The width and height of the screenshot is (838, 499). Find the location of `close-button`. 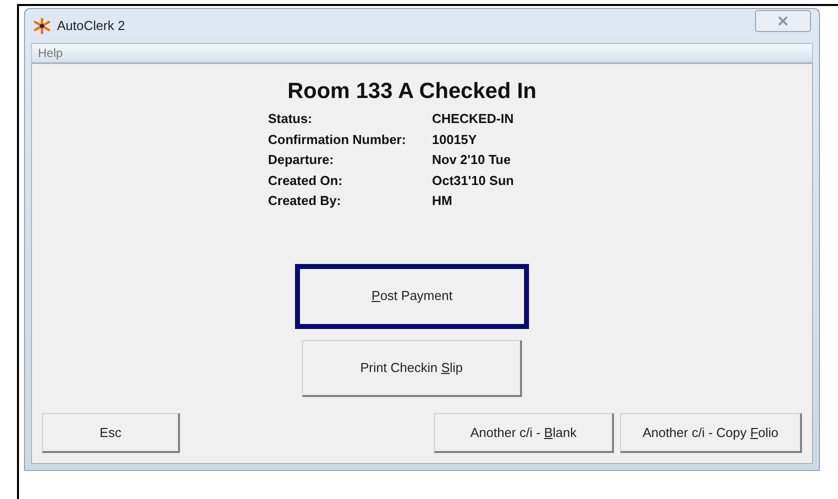

close-button is located at coordinates (783, 21).